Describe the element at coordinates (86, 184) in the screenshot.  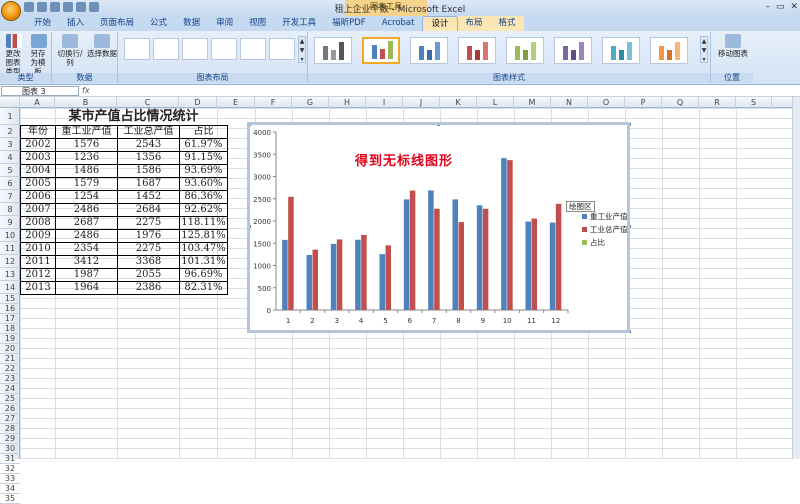
I see `table-cell: 1579` at that location.